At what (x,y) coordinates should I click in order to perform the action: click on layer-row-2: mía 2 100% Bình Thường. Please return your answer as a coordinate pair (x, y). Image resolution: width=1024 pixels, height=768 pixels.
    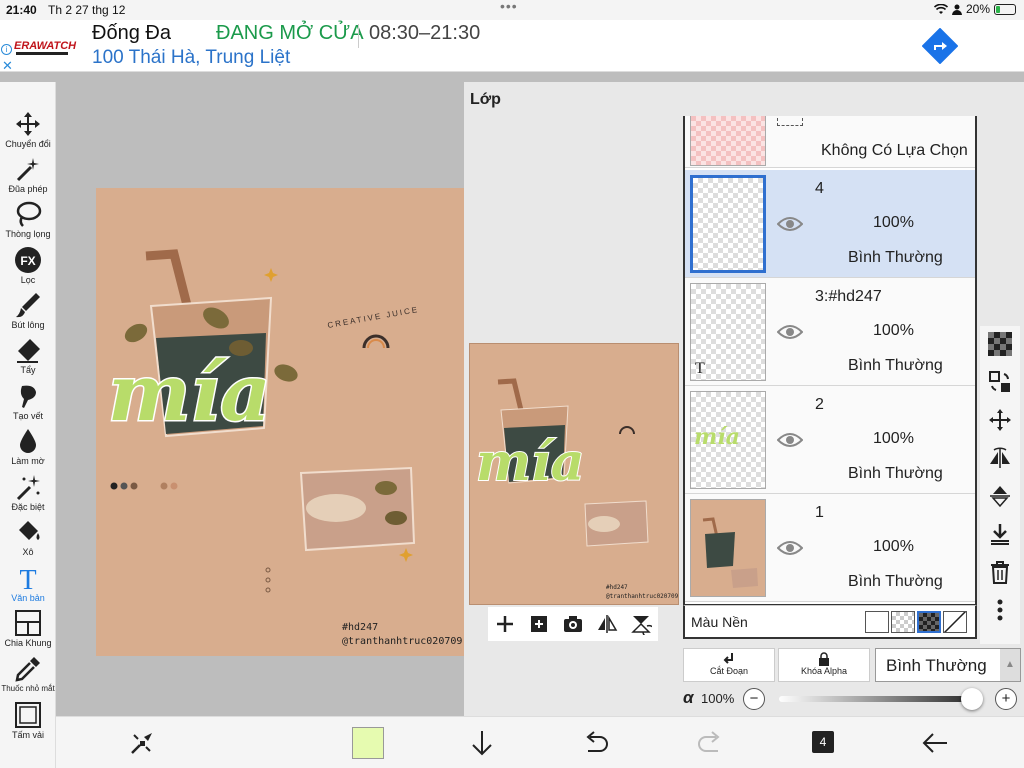
    Looking at the image, I should click on (830, 440).